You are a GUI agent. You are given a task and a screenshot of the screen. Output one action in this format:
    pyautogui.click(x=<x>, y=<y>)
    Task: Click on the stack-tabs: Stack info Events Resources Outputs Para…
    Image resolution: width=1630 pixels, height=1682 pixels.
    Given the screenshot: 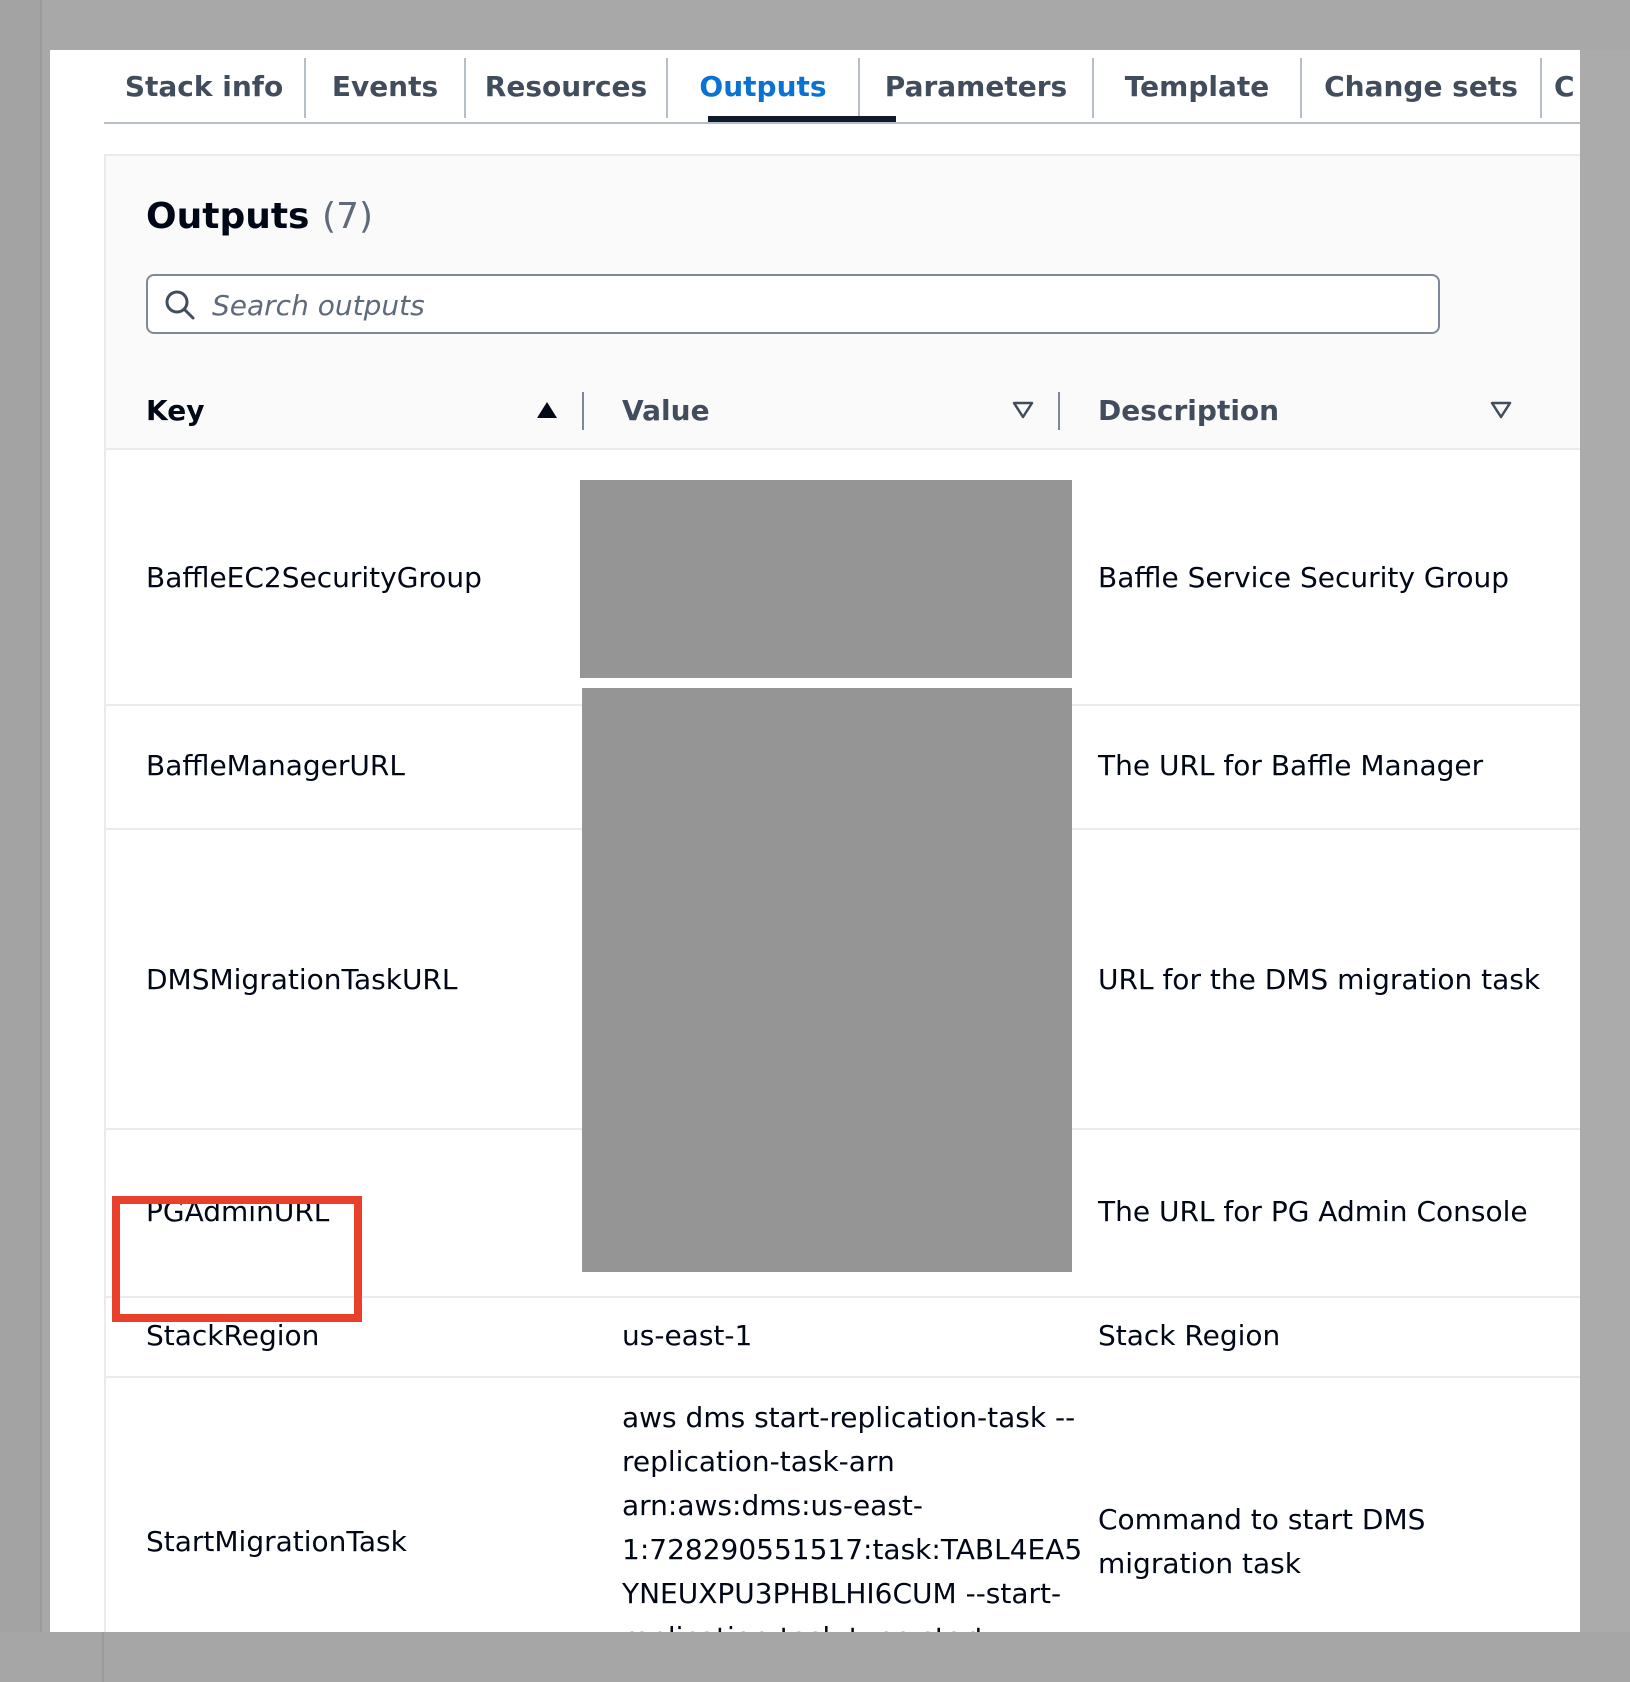 What is the action you would take?
    pyautogui.click(x=842, y=86)
    